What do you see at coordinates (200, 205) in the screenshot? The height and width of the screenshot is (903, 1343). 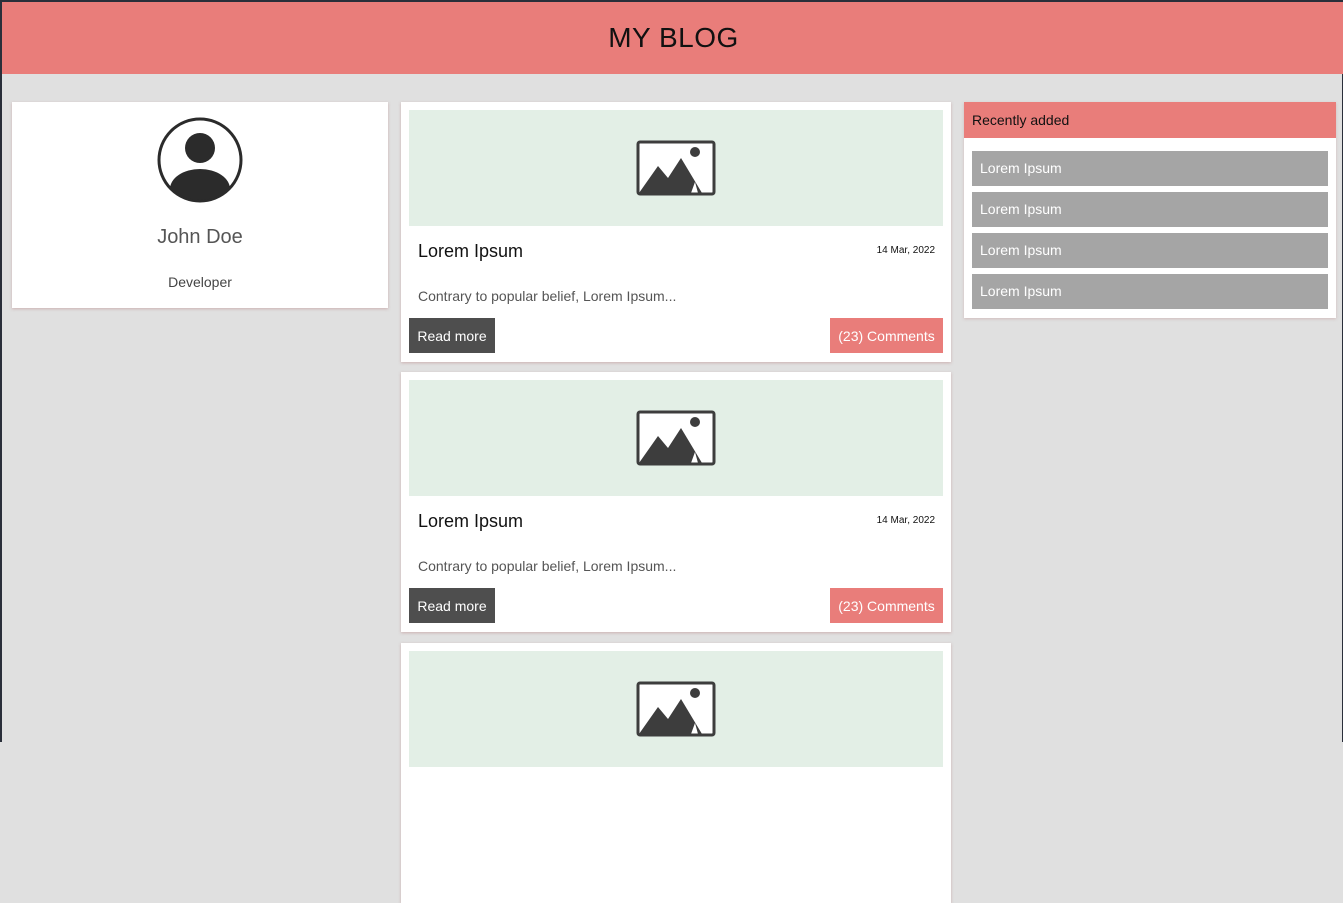 I see `profile-card: John Doe Developer` at bounding box center [200, 205].